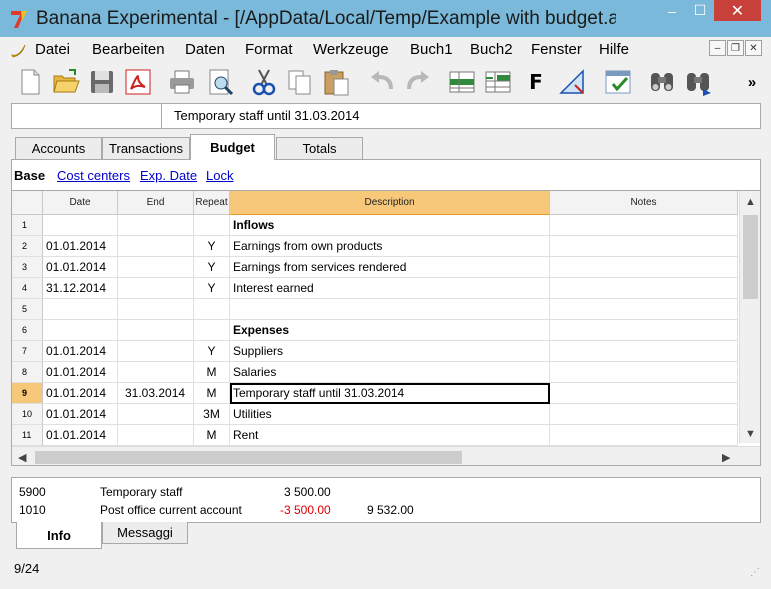  What do you see at coordinates (300, 82) in the screenshot?
I see `copy-icon` at bounding box center [300, 82].